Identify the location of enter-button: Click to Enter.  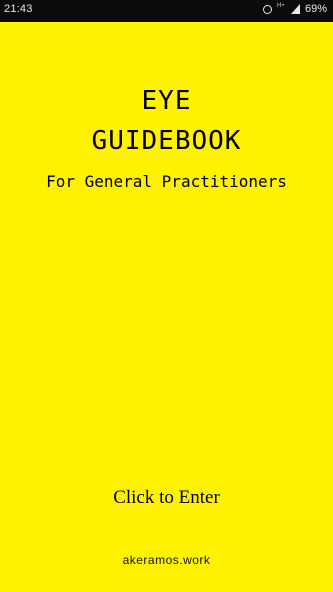
(166, 498).